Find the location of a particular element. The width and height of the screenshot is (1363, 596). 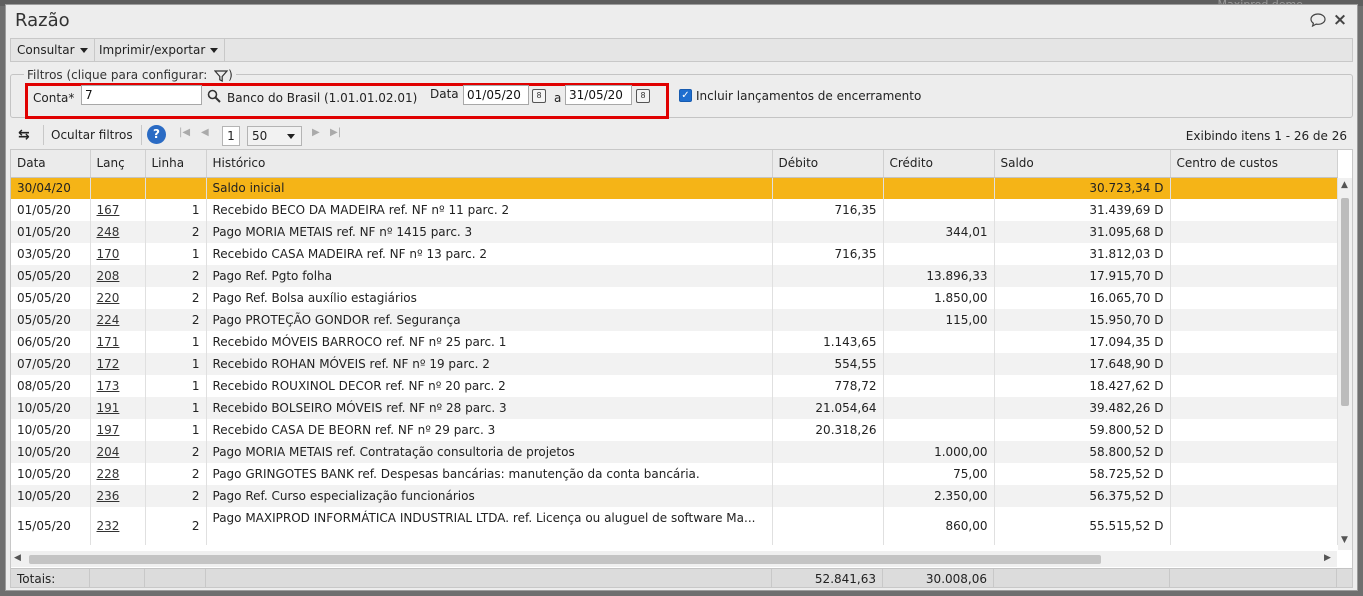

conta-label: Conta* is located at coordinates (54, 98).